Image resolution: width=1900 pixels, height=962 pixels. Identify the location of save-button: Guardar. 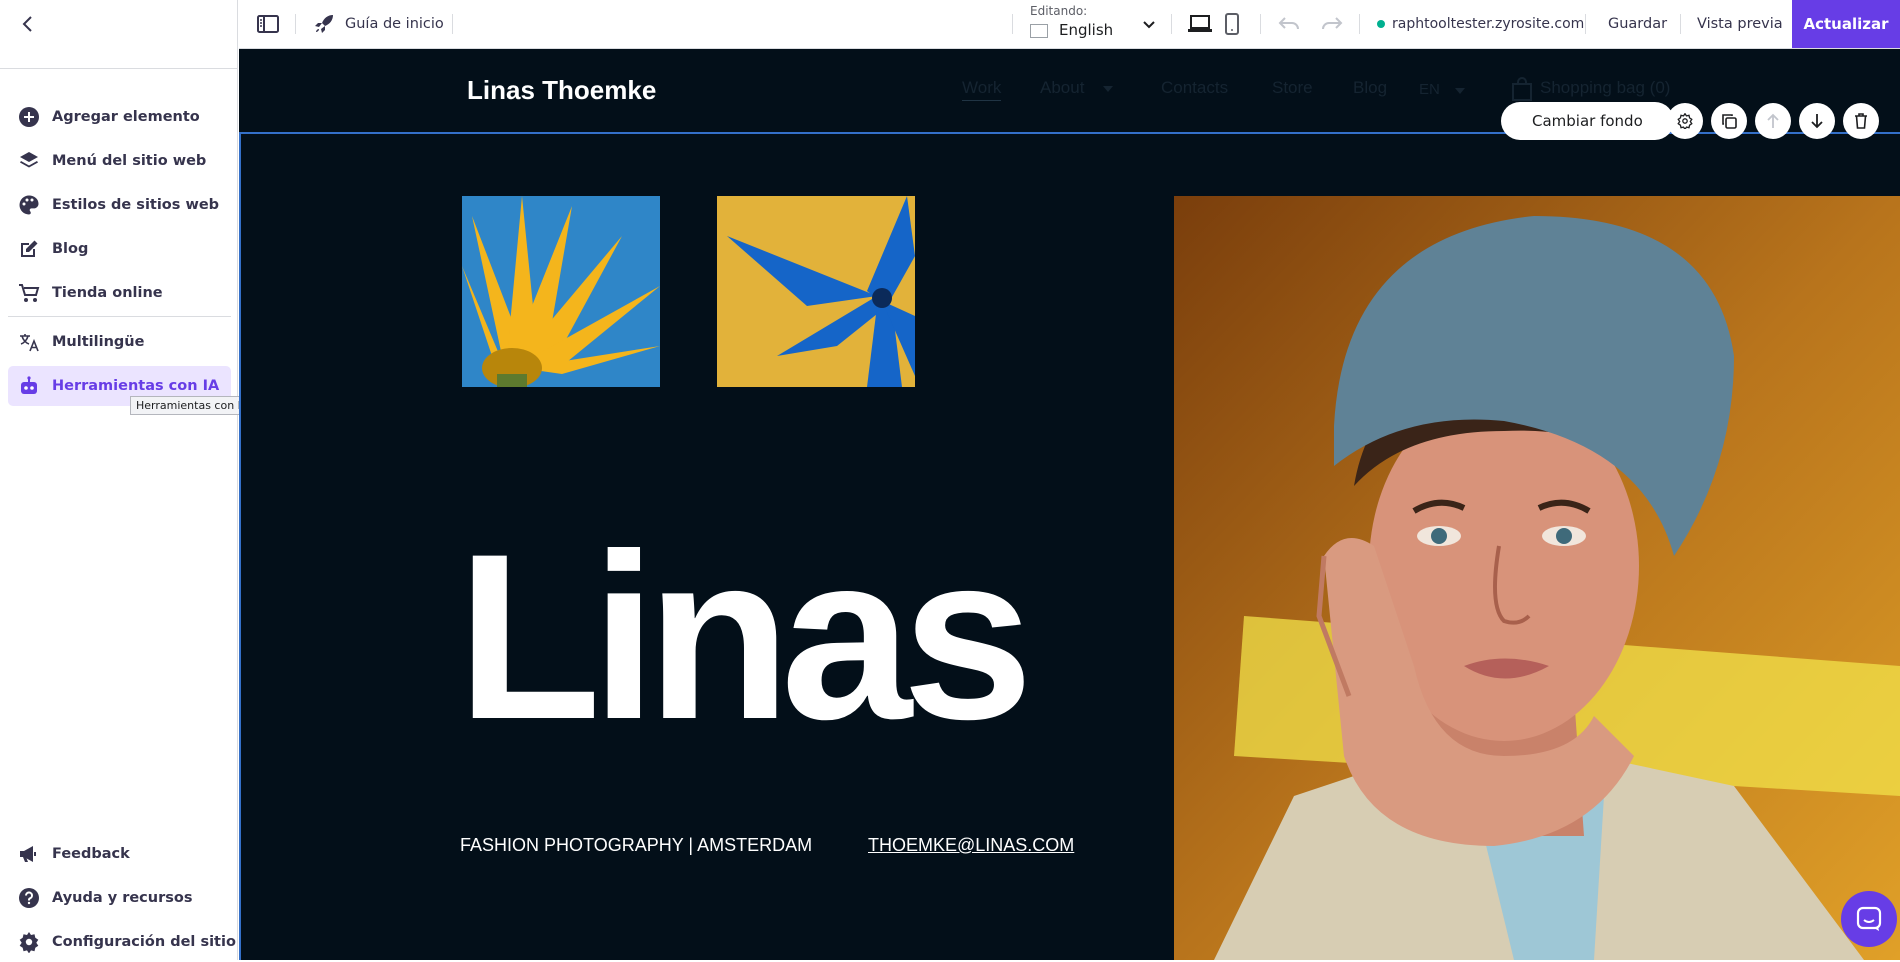
(1637, 24).